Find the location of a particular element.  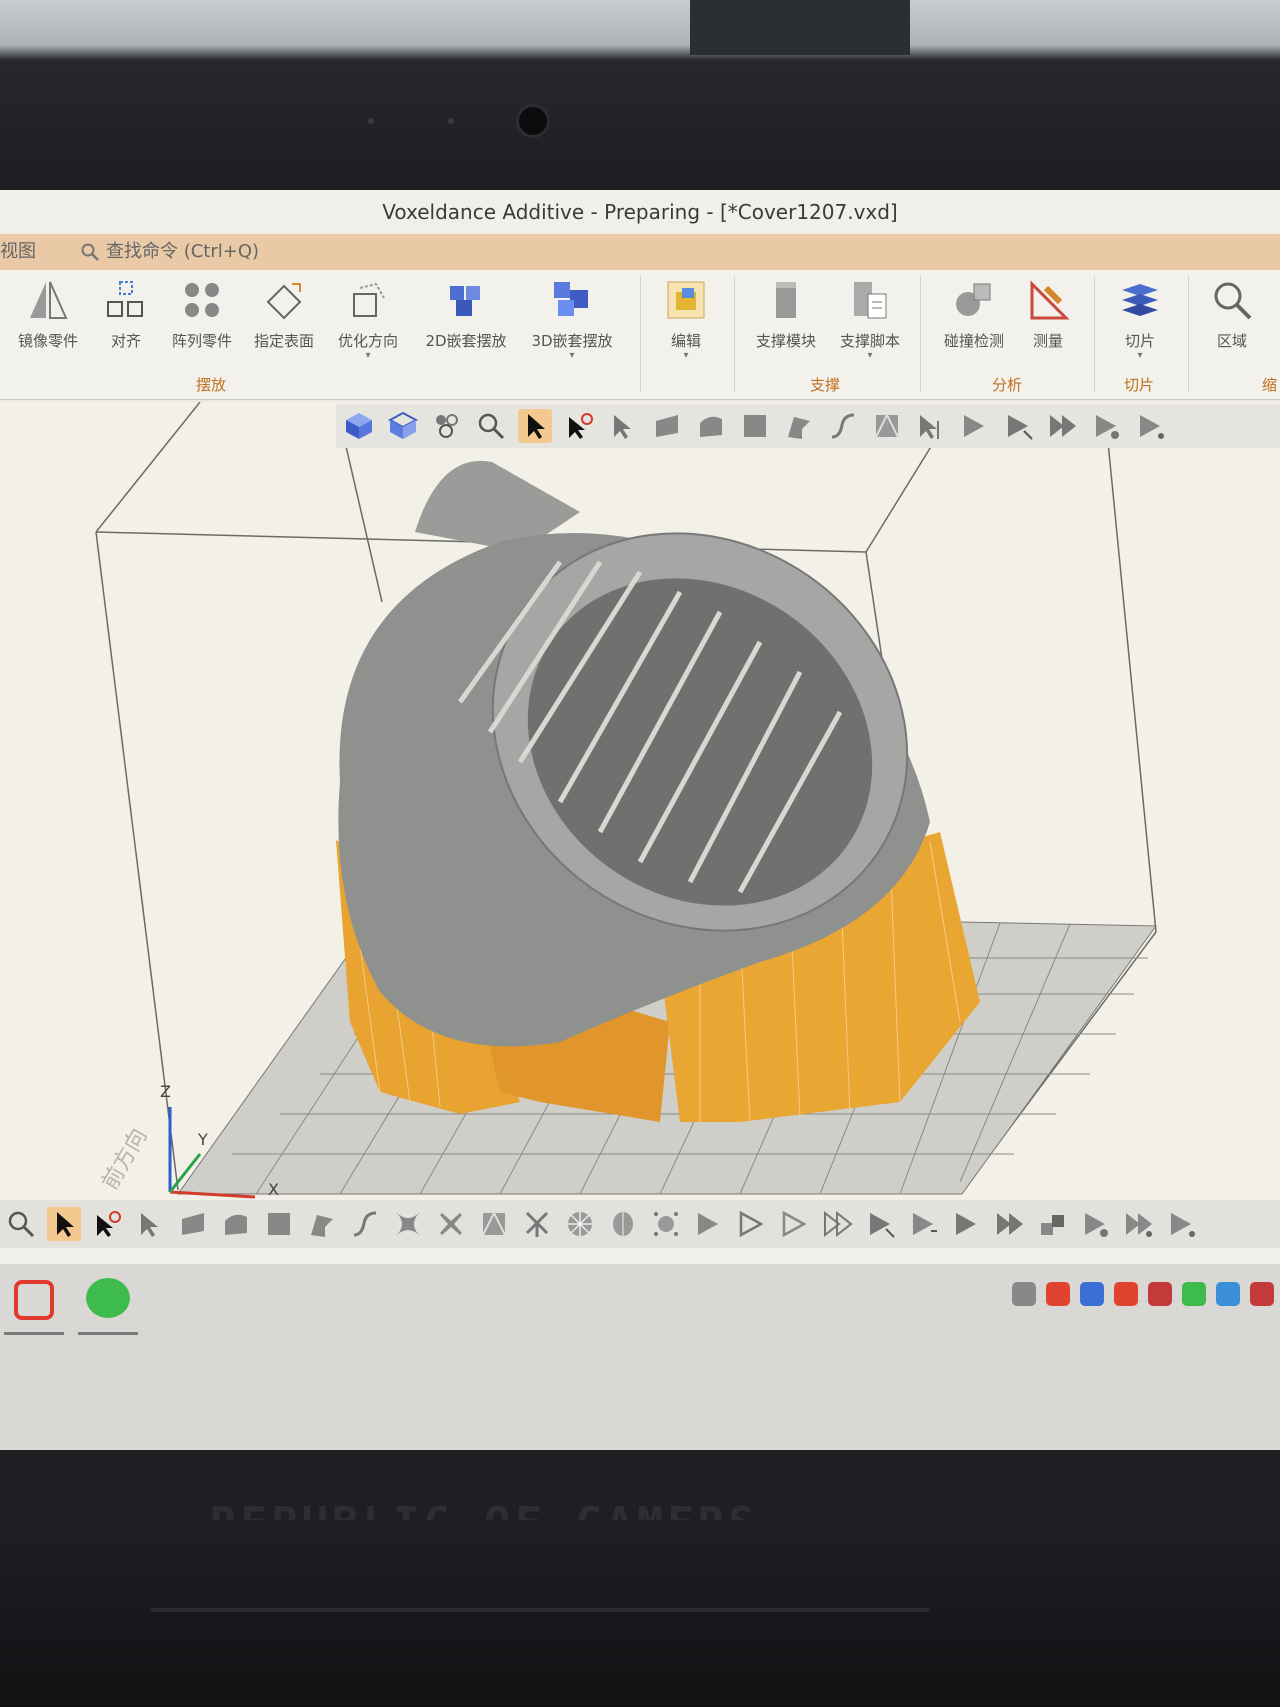

tray-network-icon is located at coordinates (1228, 1294).